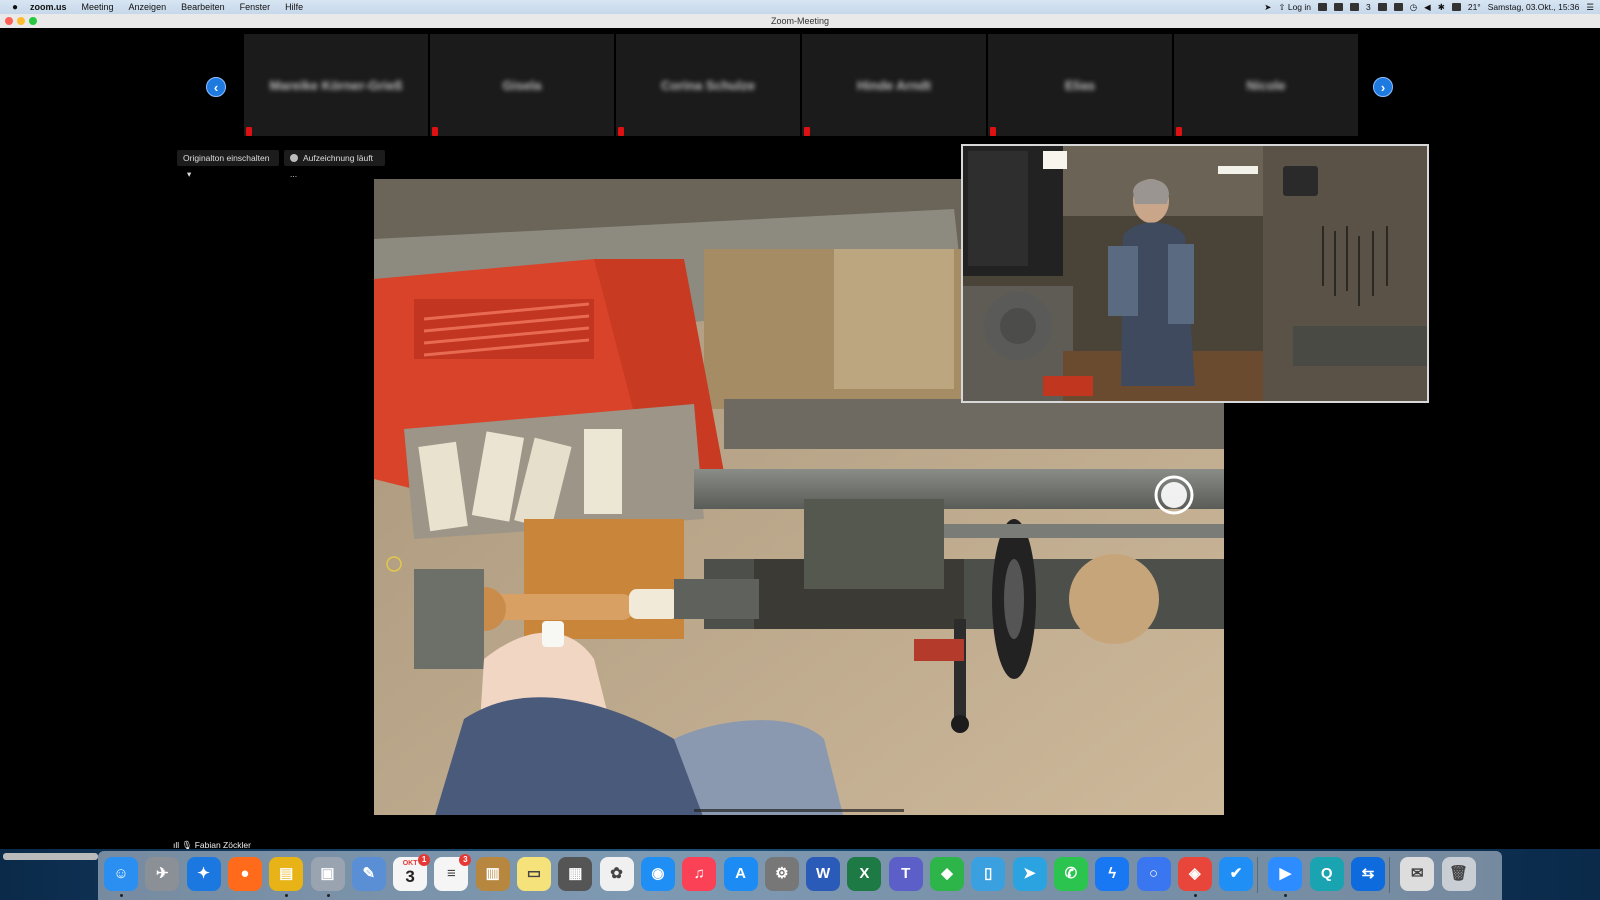 This screenshot has height=900, width=1600. I want to click on horizontal-scrollbar, so click(50, 856).